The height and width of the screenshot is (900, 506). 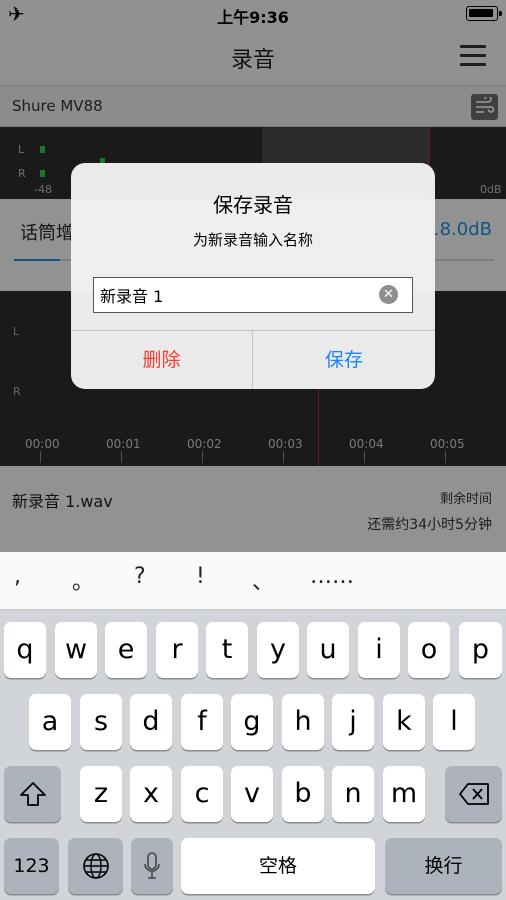 What do you see at coordinates (202, 722) in the screenshot?
I see `key-f: f` at bounding box center [202, 722].